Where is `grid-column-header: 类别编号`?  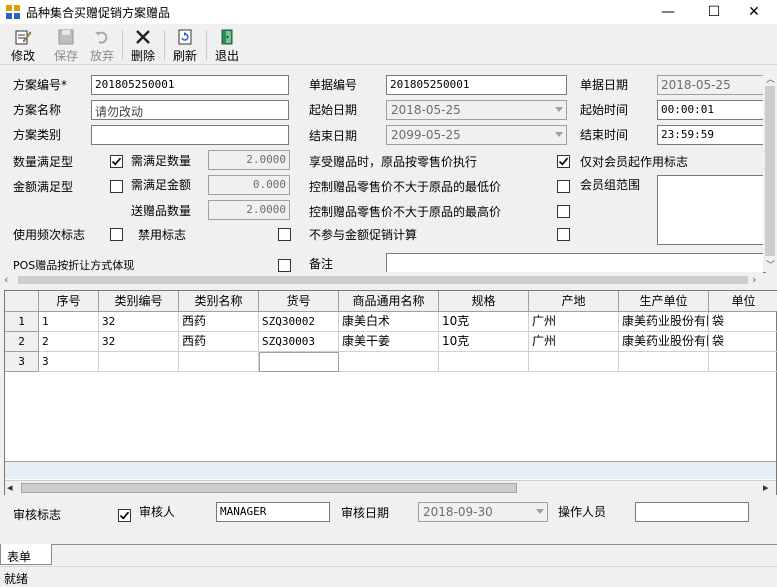
grid-column-header: 类别编号 is located at coordinates (139, 301).